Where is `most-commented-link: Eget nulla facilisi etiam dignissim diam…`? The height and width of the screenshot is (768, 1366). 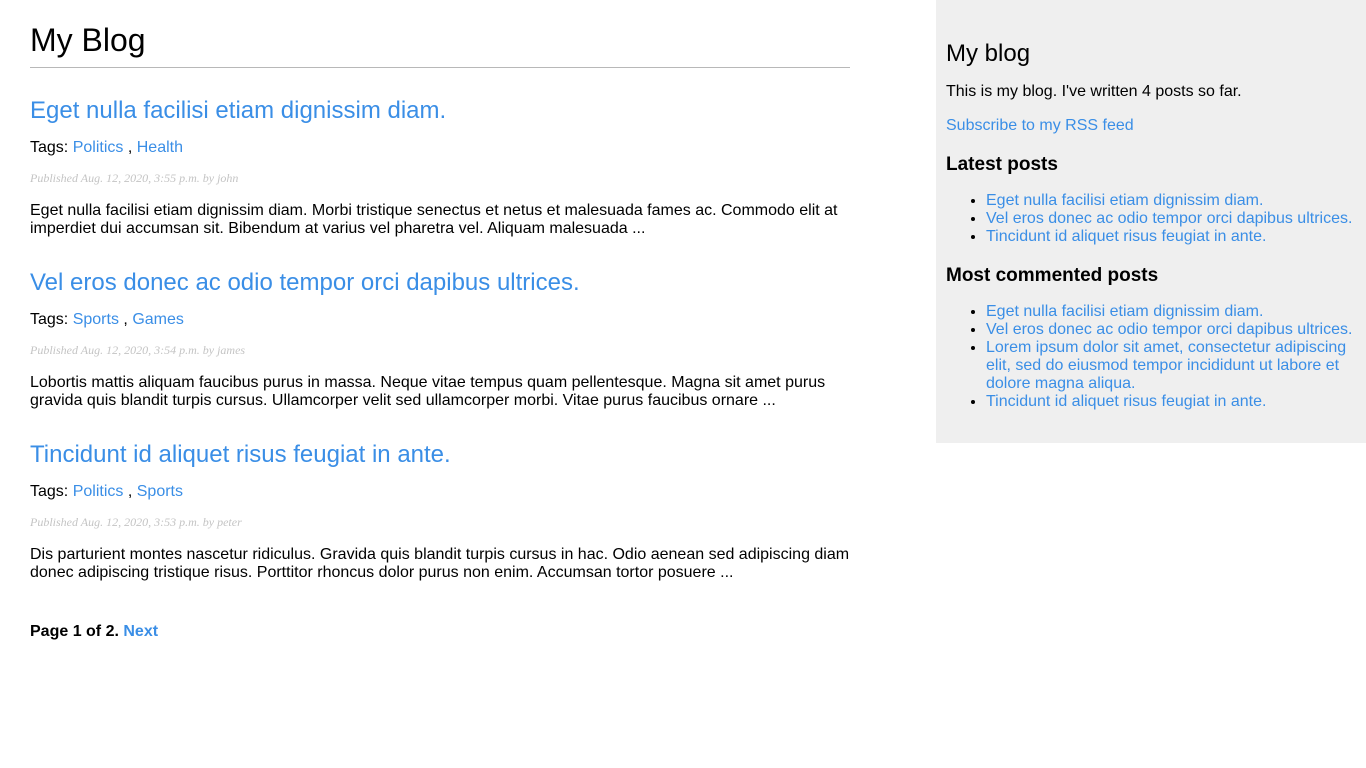 most-commented-link: Eget nulla facilisi etiam dignissim diam… is located at coordinates (1124, 311).